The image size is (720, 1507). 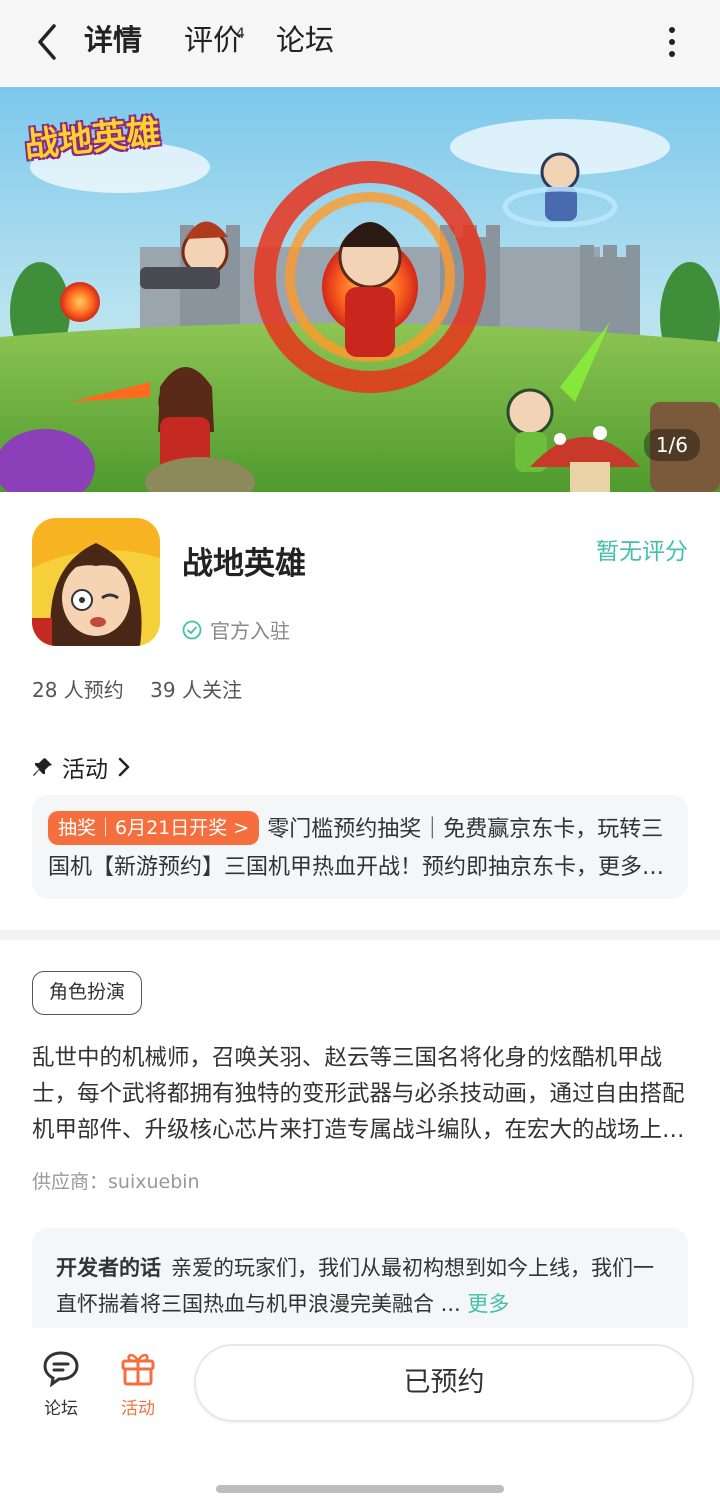 I want to click on tab-forum-label: 论坛, so click(x=305, y=40).